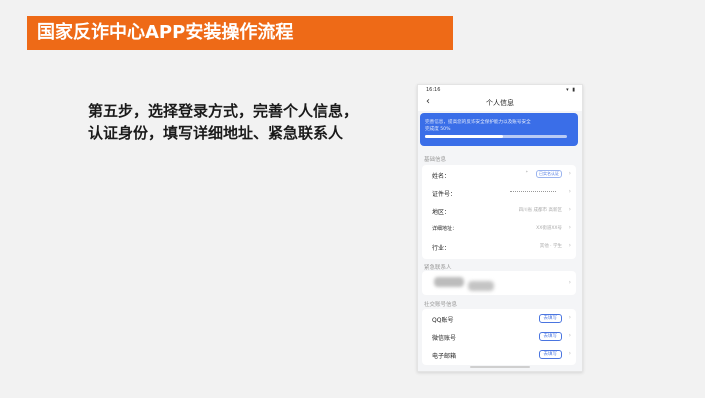 Image resolution: width=705 pixels, height=398 pixels. Describe the element at coordinates (438, 129) in the screenshot. I see `banner-progress-text: 完成度 50%` at that location.